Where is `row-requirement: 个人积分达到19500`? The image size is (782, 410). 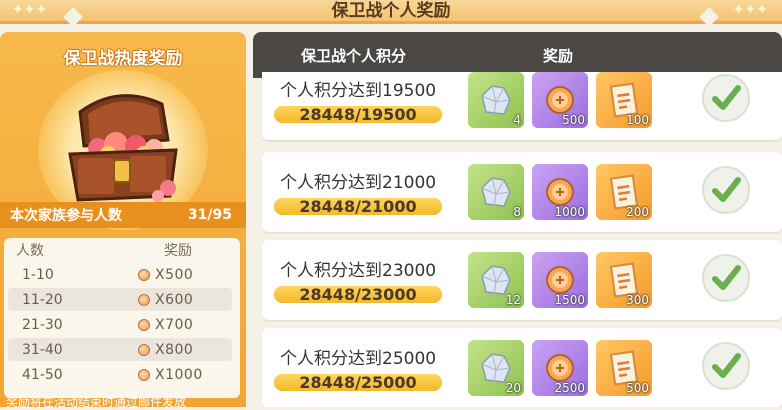 row-requirement: 个人积分达到19500 is located at coordinates (358, 91).